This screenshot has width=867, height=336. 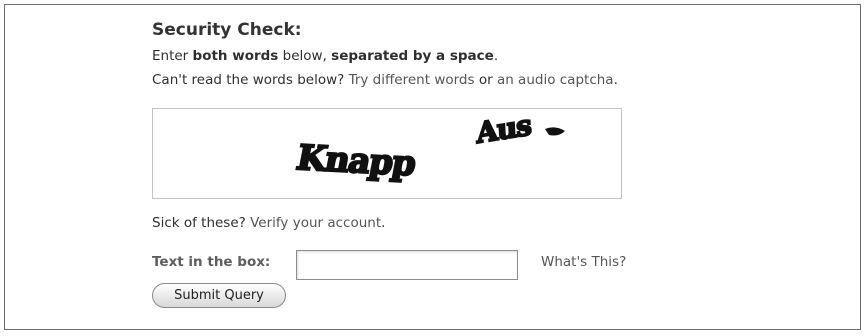 What do you see at coordinates (201, 223) in the screenshot?
I see `sick-prefix: Sick of these?` at bounding box center [201, 223].